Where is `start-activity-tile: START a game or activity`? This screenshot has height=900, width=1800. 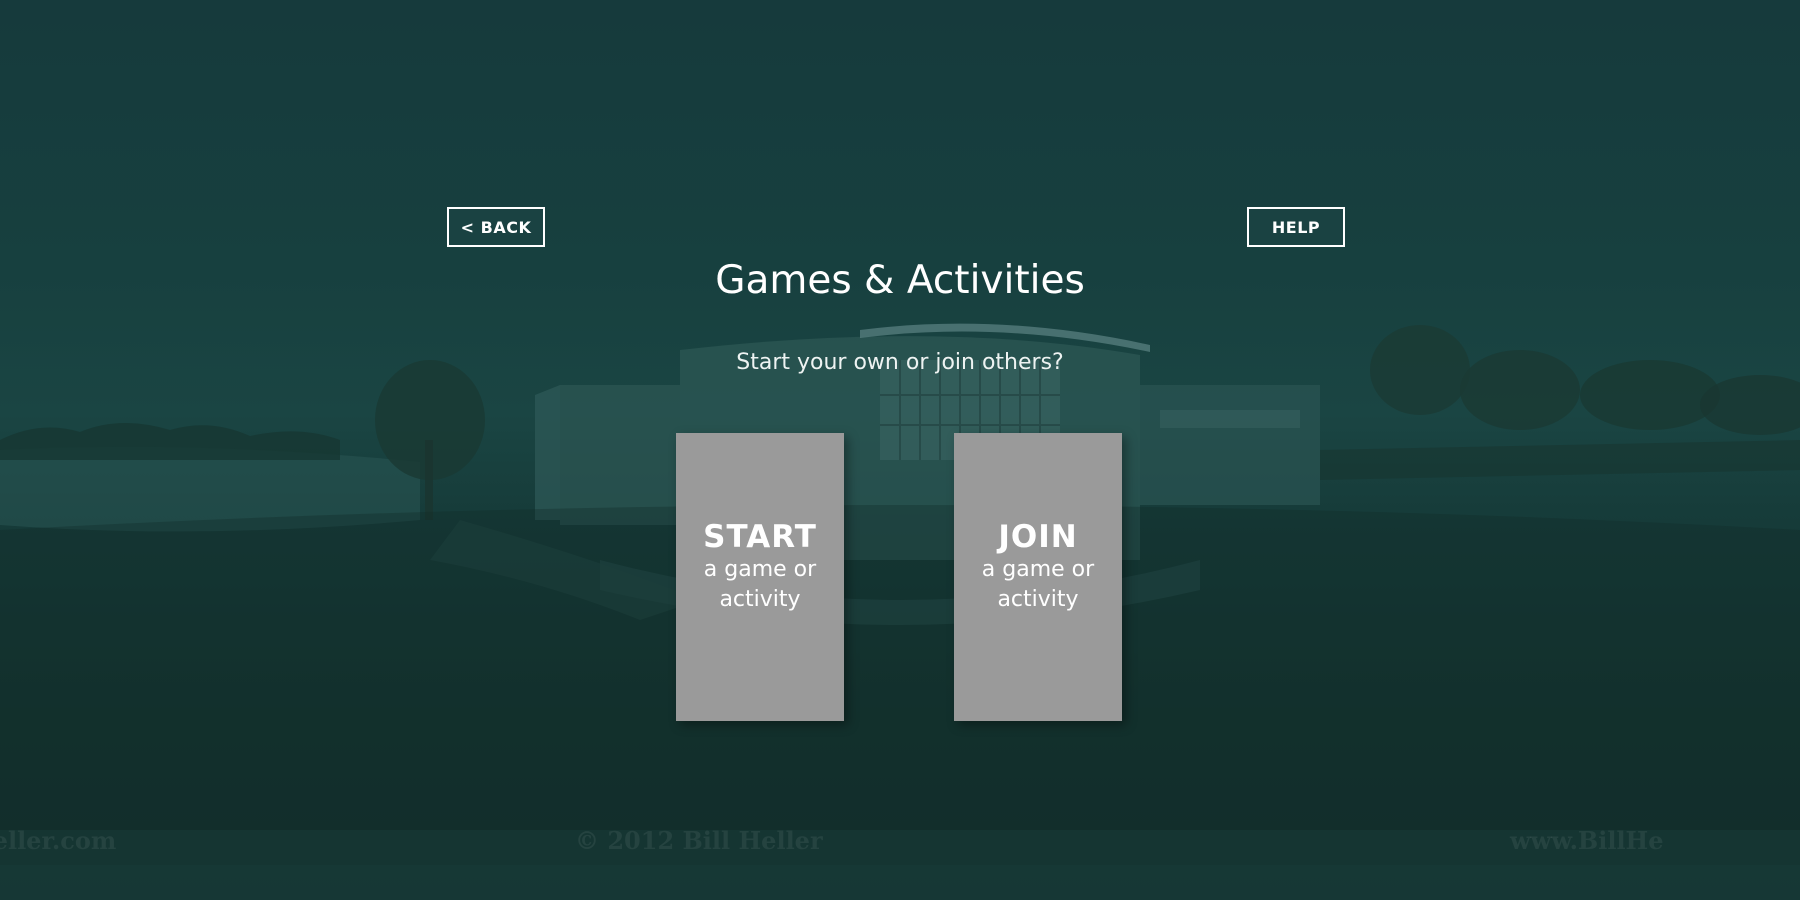
start-activity-tile: START a game or activity is located at coordinates (760, 577).